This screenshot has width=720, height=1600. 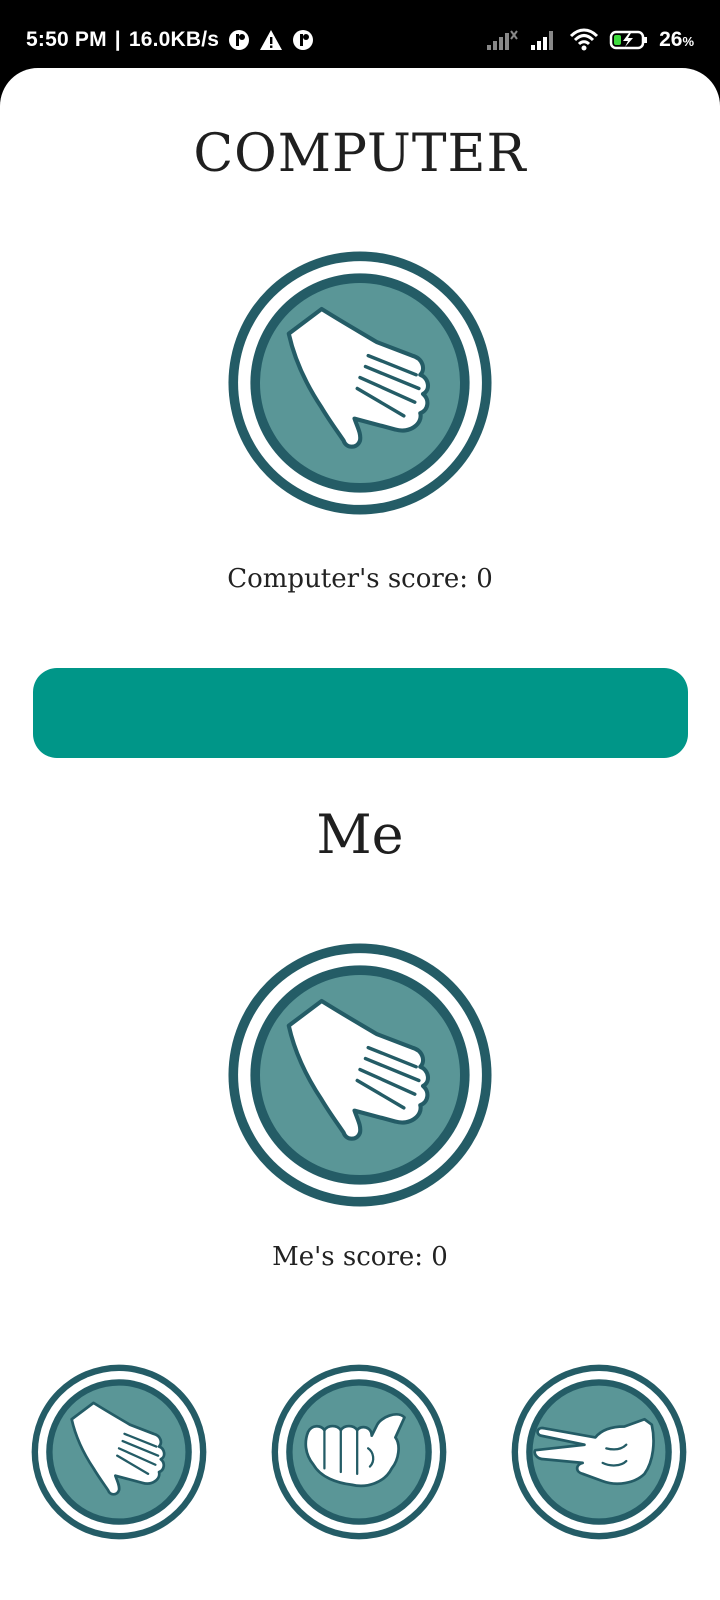 What do you see at coordinates (271, 40) in the screenshot?
I see `alert-icon` at bounding box center [271, 40].